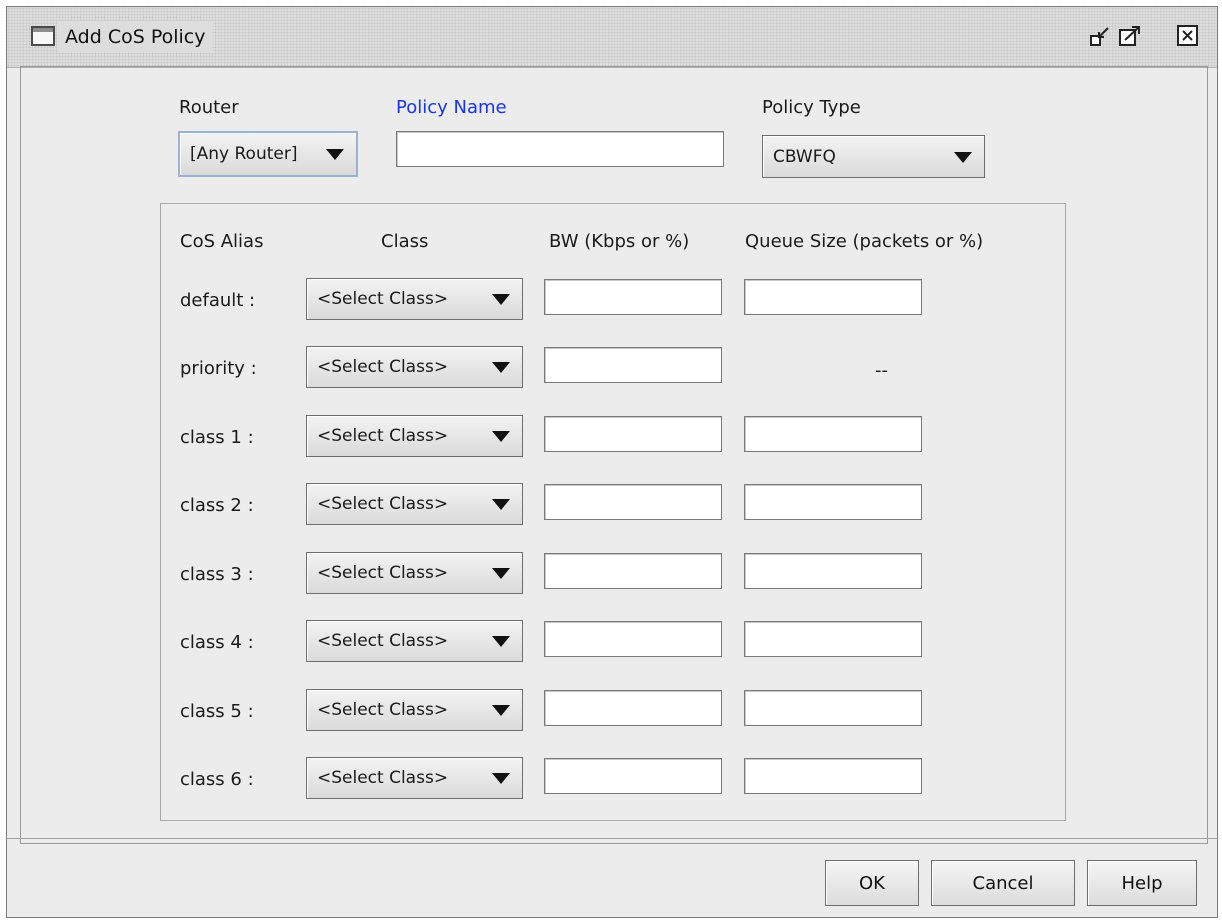  What do you see at coordinates (1003, 883) in the screenshot?
I see `cancel-button: Cancel` at bounding box center [1003, 883].